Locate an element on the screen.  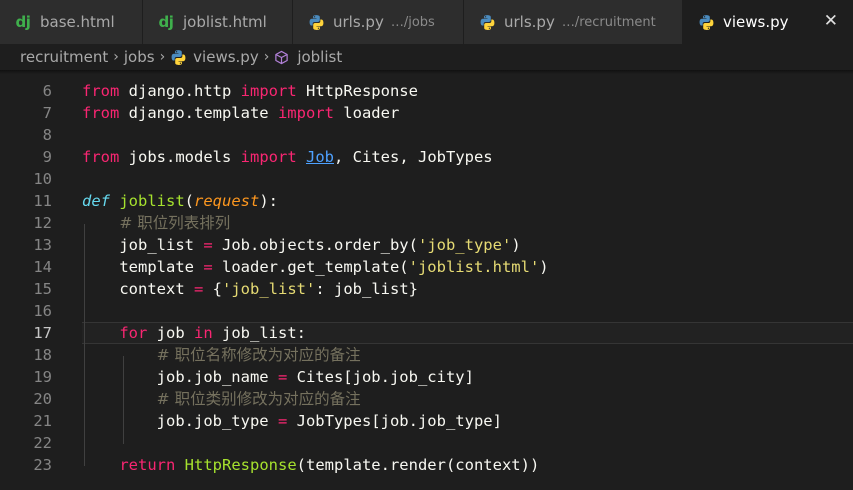
close-icon: ✕ is located at coordinates (831, 21).